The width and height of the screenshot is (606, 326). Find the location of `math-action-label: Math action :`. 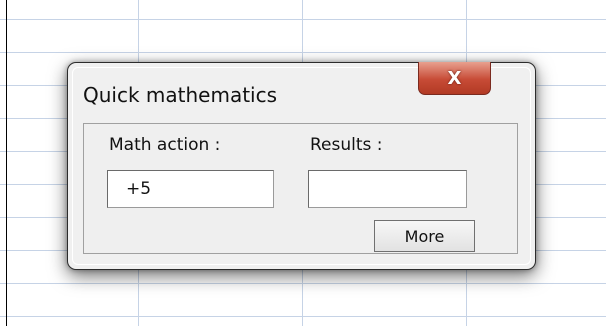

math-action-label: Math action : is located at coordinates (165, 145).